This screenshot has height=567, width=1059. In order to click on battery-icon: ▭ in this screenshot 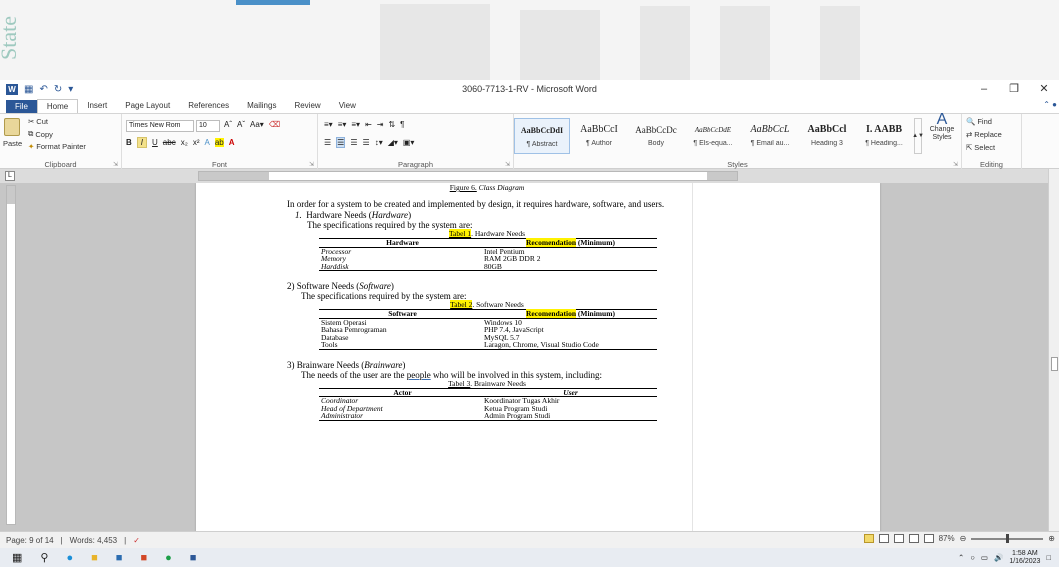, I will do `click(984, 557)`.